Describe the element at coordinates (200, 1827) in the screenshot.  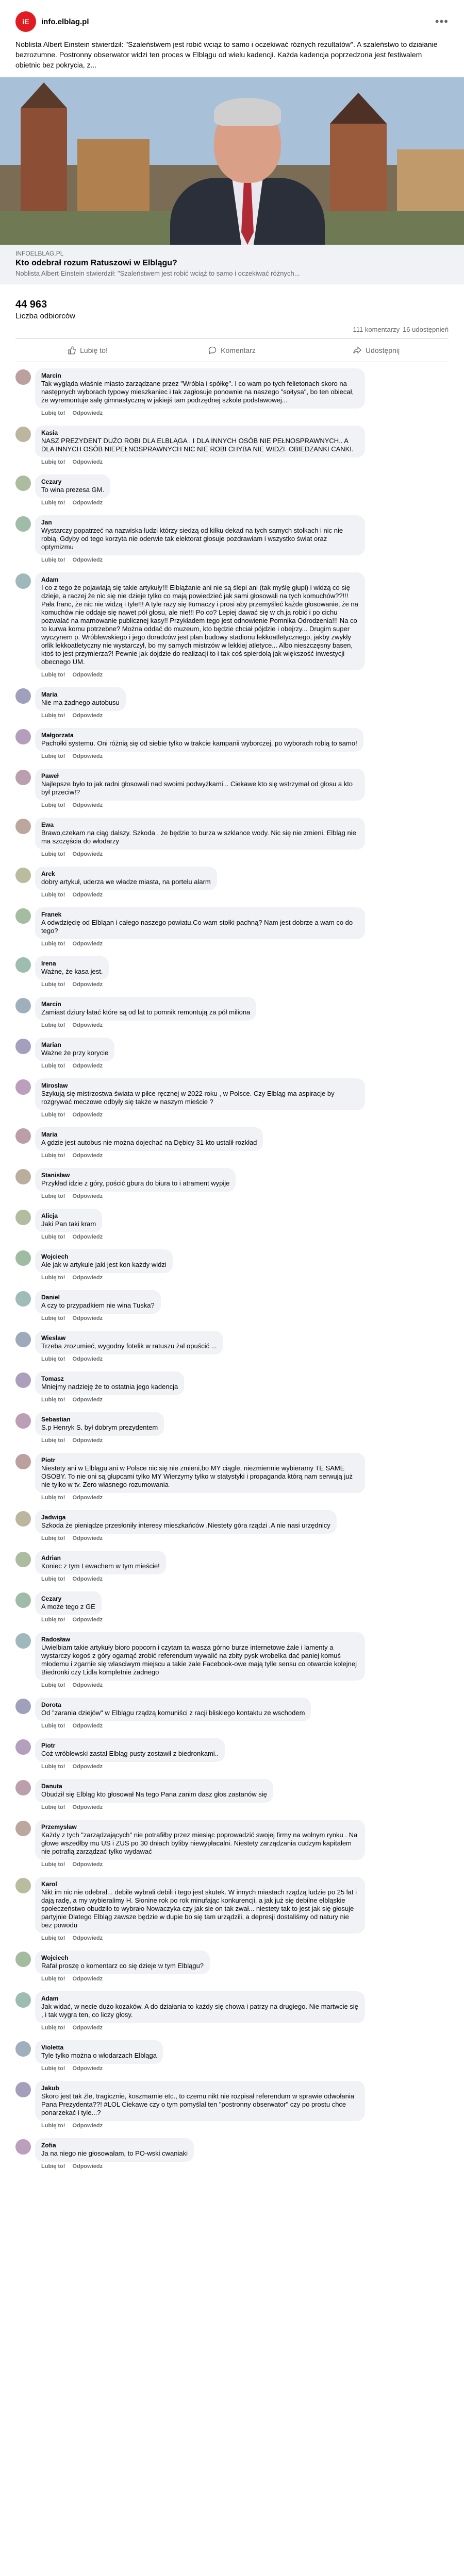
I see `comment-author: Przemysław` at that location.